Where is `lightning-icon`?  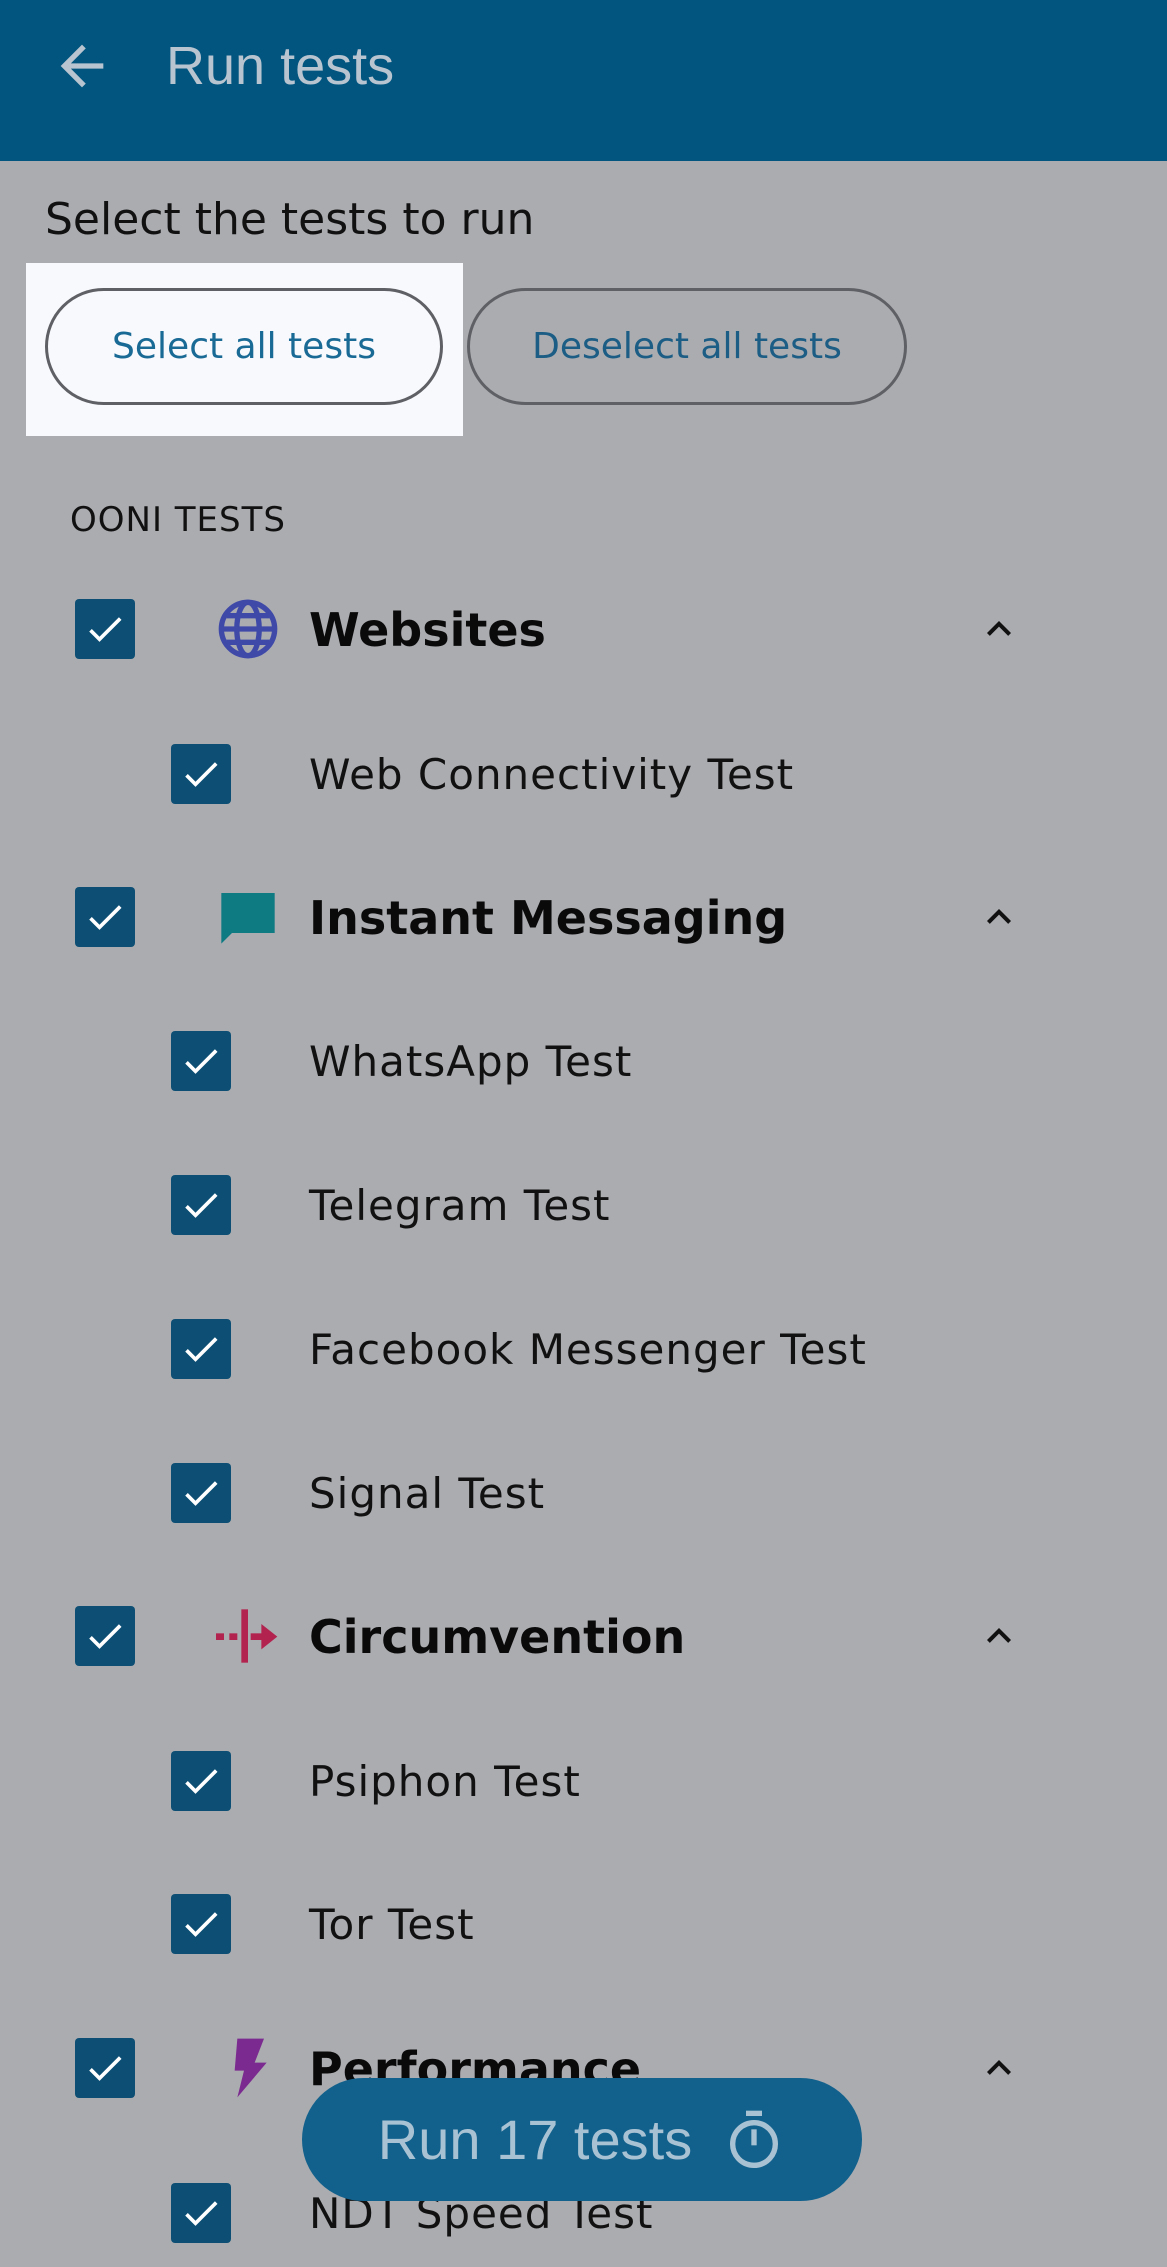 lightning-icon is located at coordinates (250, 2068).